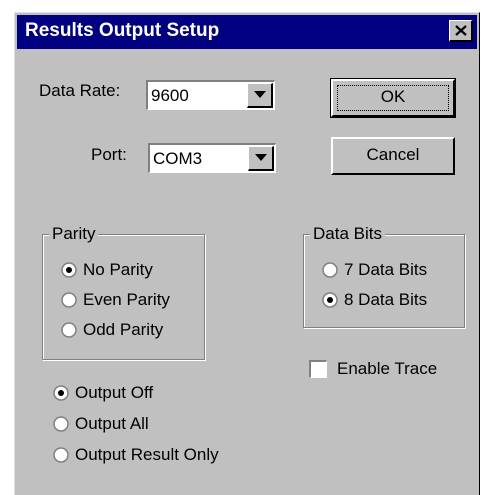 Image resolution: width=493 pixels, height=495 pixels. Describe the element at coordinates (347, 234) in the screenshot. I see `data-bits-legend: Data Bits` at that location.